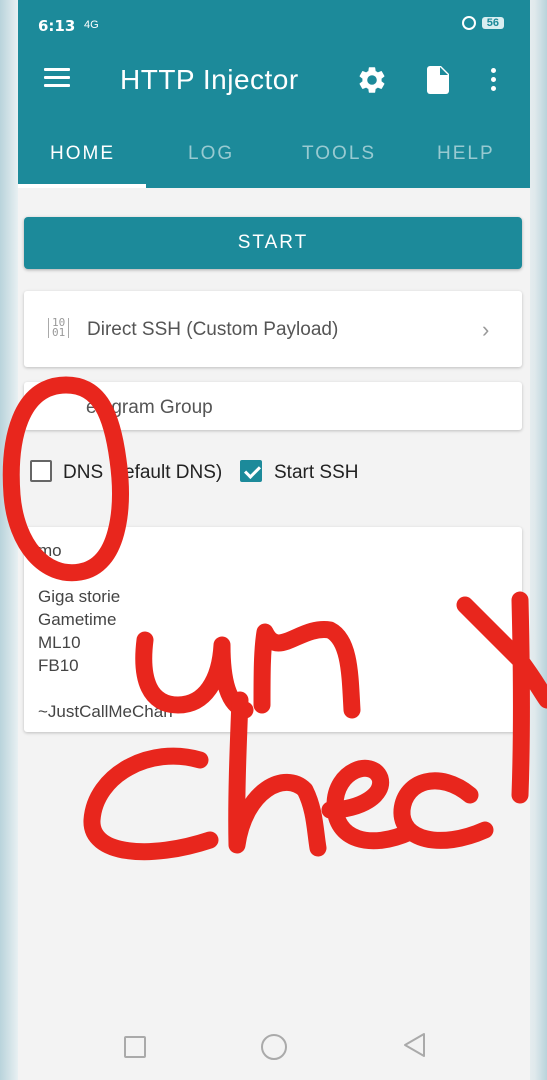 The width and height of the screenshot is (547, 1080). I want to click on back-triangle-icon, so click(414, 1045).